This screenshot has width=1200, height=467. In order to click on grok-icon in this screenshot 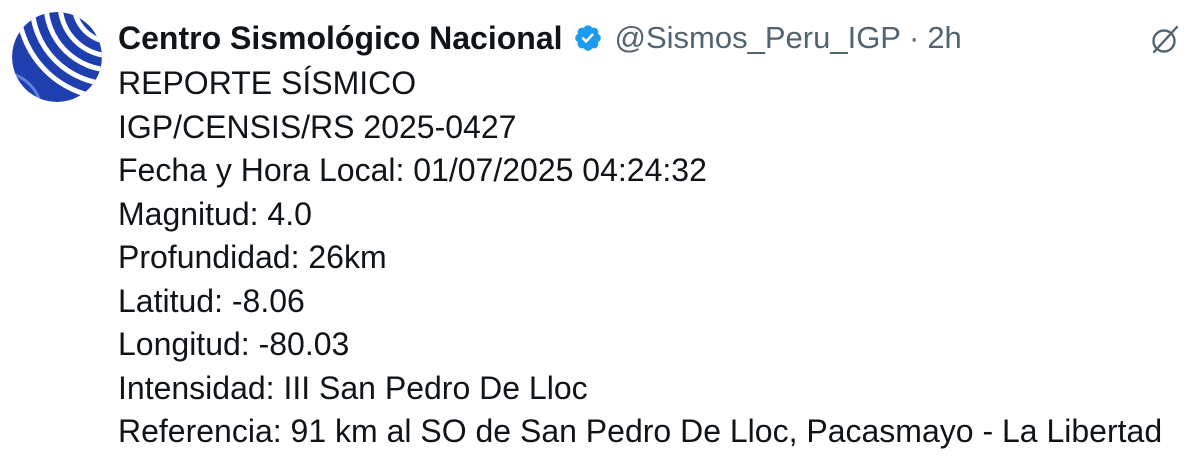, I will do `click(1165, 39)`.